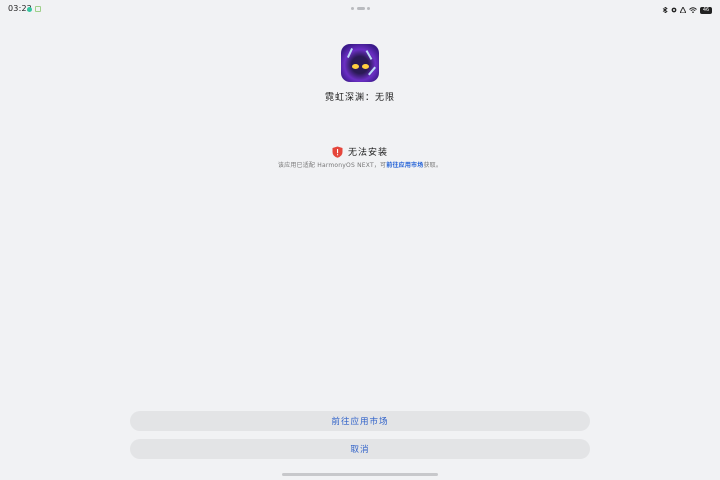 This screenshot has width=720, height=480. I want to click on bluetooth-icon, so click(665, 10).